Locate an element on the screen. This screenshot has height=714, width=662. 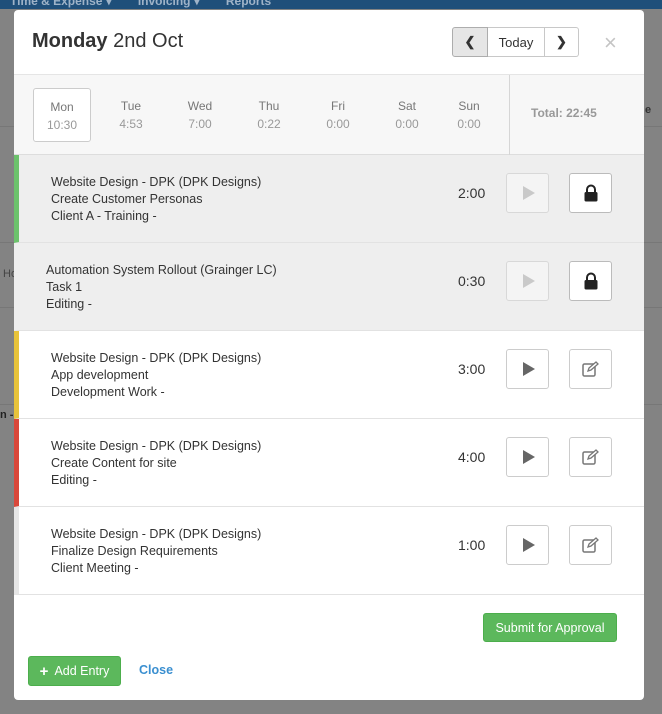
bg-fragment: e is located at coordinates (648, 110).